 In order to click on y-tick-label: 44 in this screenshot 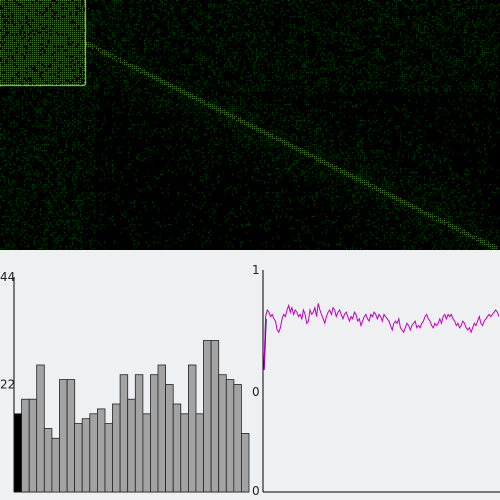, I will do `click(7, 277)`.